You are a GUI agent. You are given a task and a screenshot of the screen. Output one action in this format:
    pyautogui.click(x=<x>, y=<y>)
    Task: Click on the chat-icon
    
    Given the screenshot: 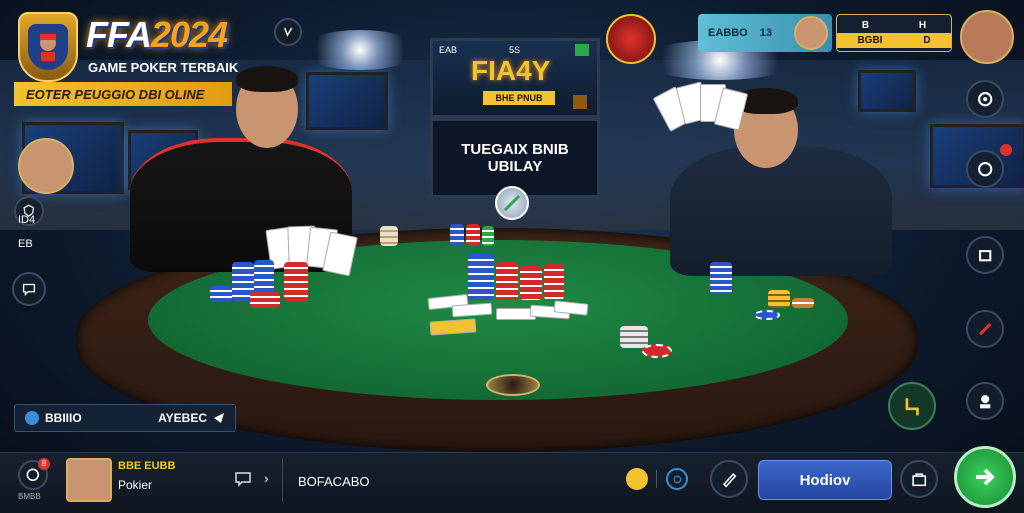 What is the action you would take?
    pyautogui.click(x=29, y=290)
    